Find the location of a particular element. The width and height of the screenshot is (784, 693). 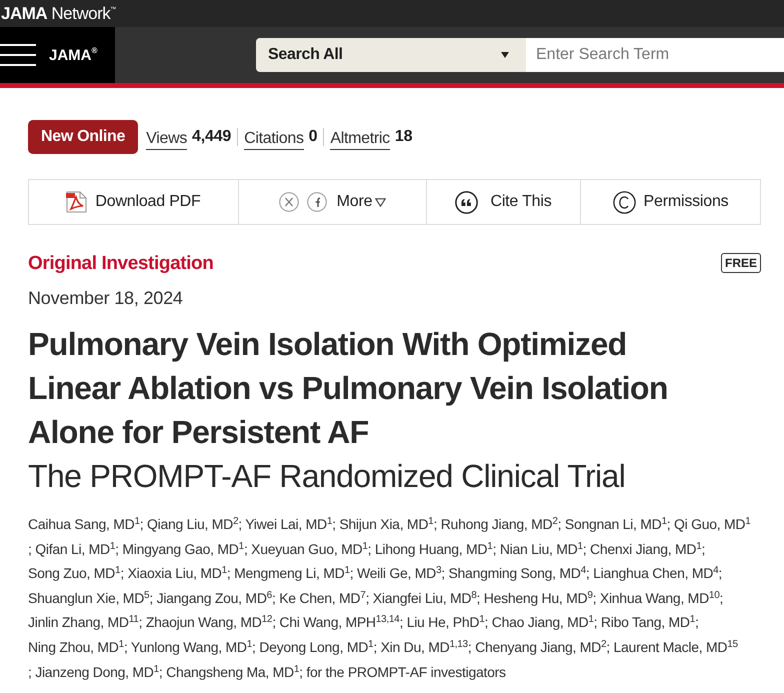

publication-date: November 18, 2024 is located at coordinates (106, 298).